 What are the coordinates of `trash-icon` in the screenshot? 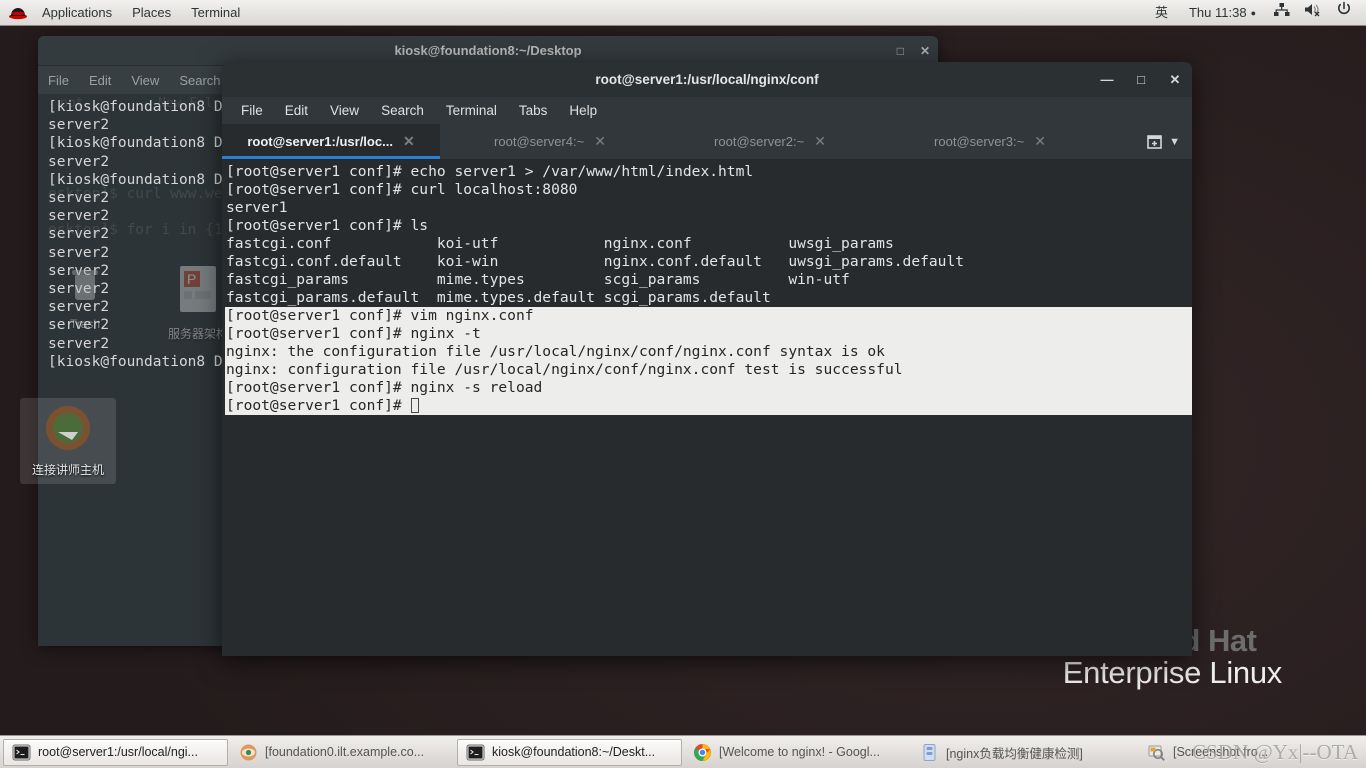 It's located at (85, 285).